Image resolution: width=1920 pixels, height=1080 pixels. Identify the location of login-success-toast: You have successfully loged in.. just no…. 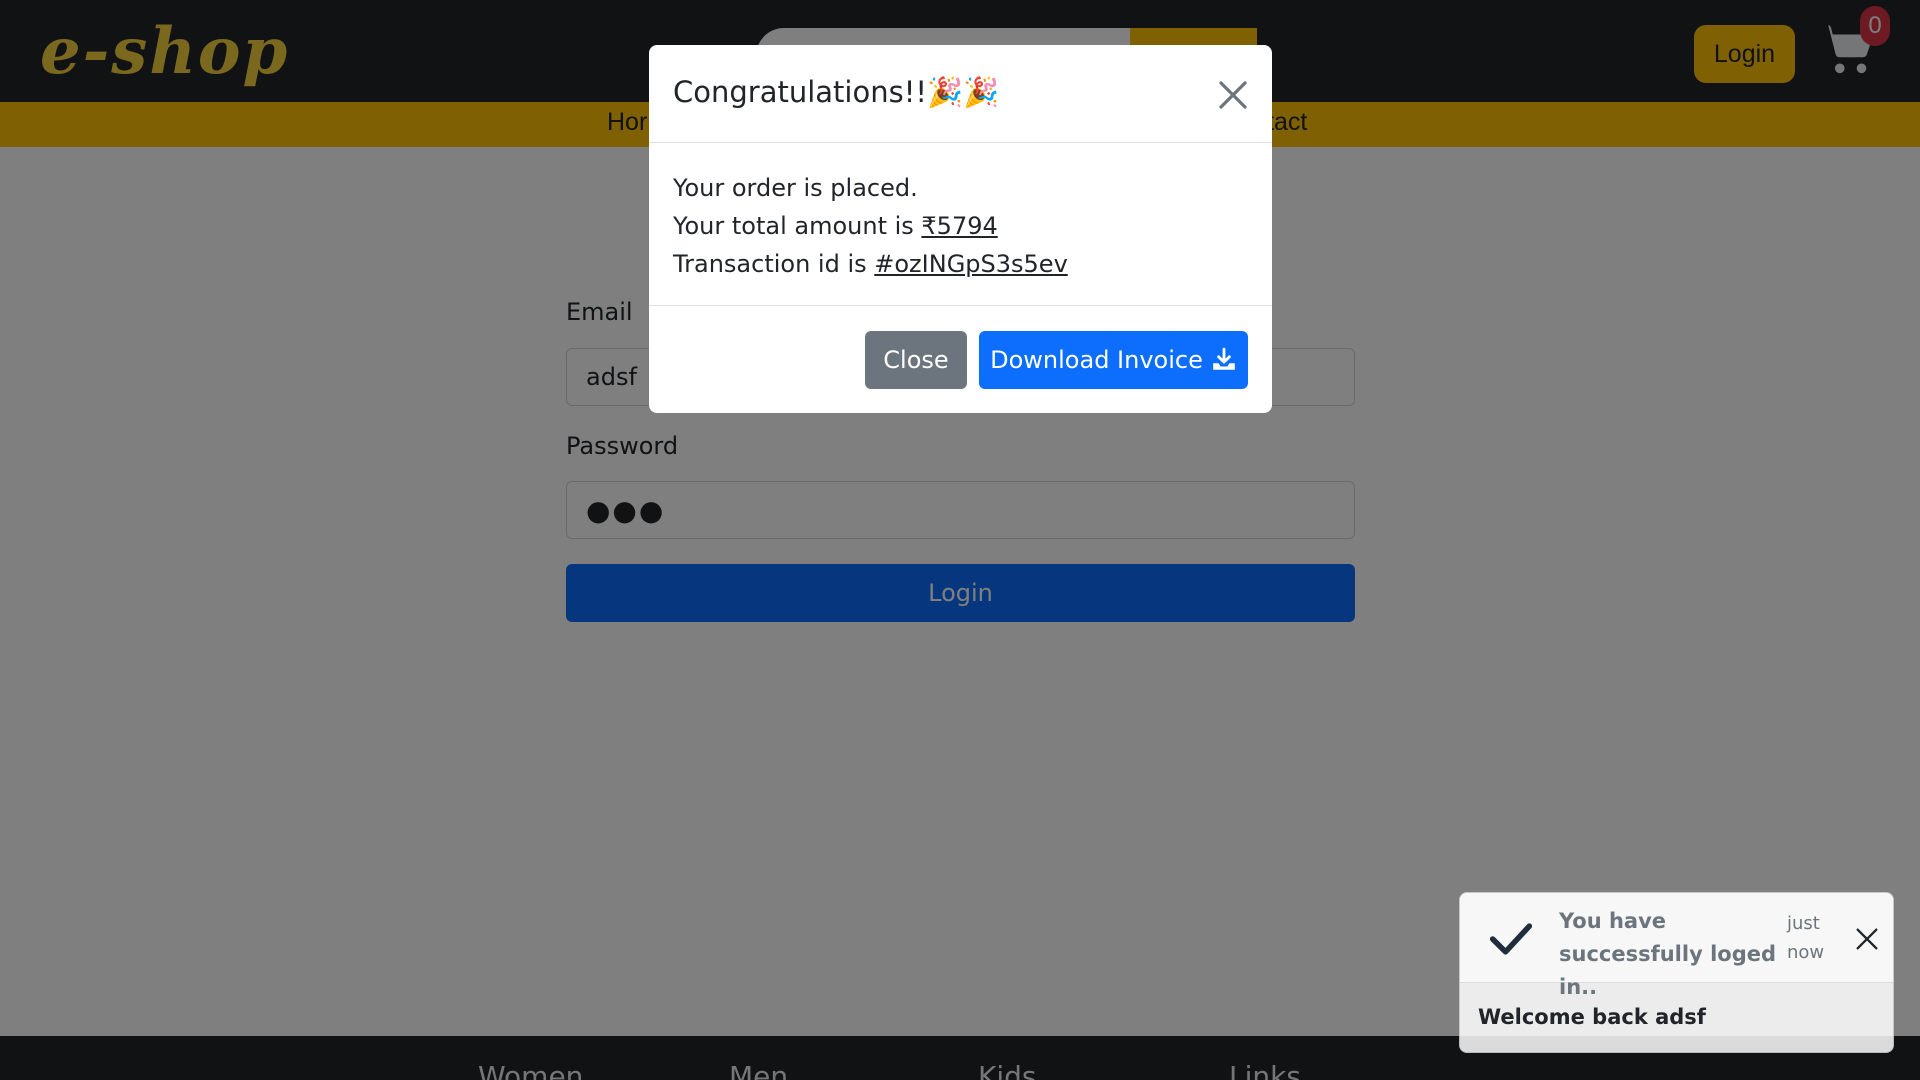
(1676, 972).